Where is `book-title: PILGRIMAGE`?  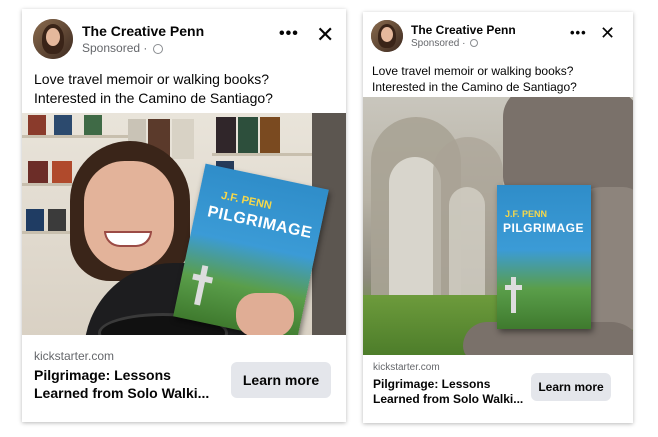
book-title: PILGRIMAGE is located at coordinates (544, 228).